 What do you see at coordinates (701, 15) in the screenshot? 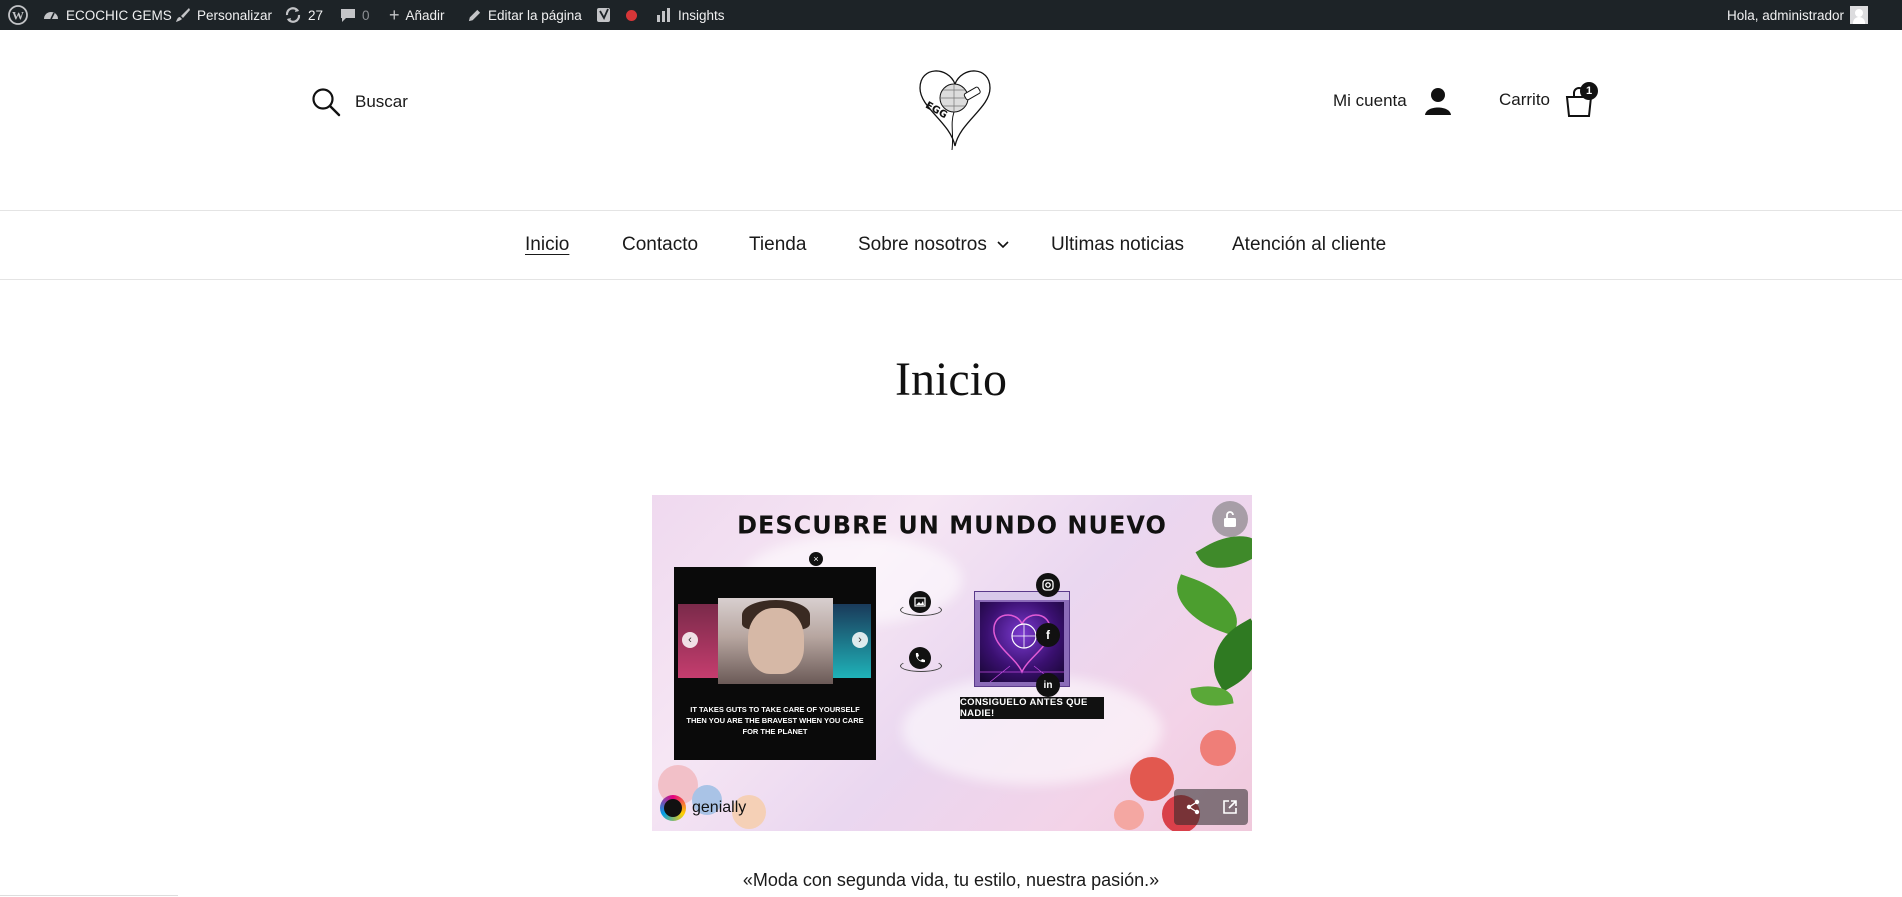
I see `admin-insights-label: Insights` at bounding box center [701, 15].